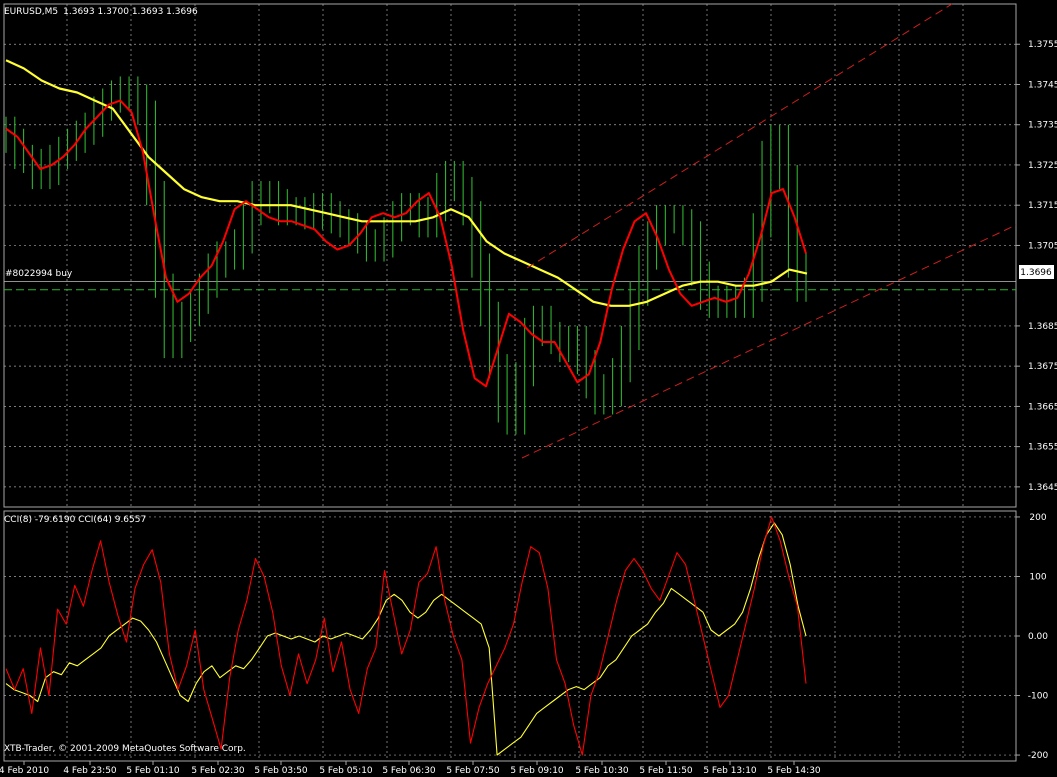 This screenshot has width=1057, height=777. Describe the element at coordinates (794, 771) in the screenshot. I see `x-tick-label: 5 Feb 14:30` at that location.